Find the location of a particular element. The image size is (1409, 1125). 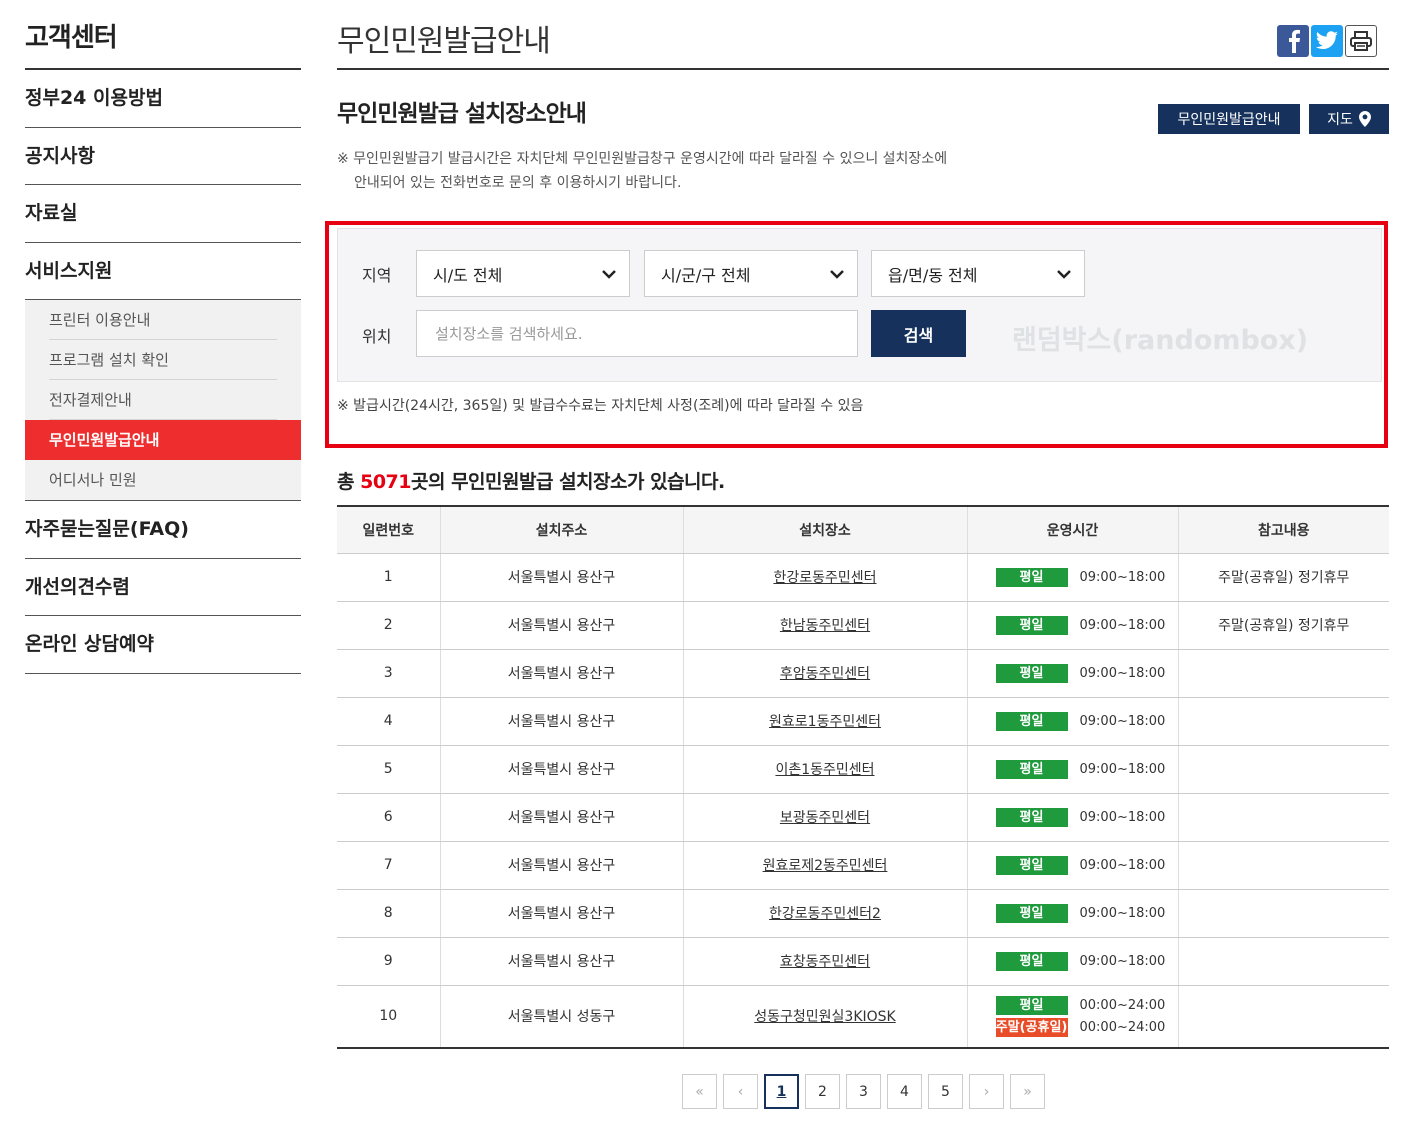

map-button: 지도 is located at coordinates (1349, 119).